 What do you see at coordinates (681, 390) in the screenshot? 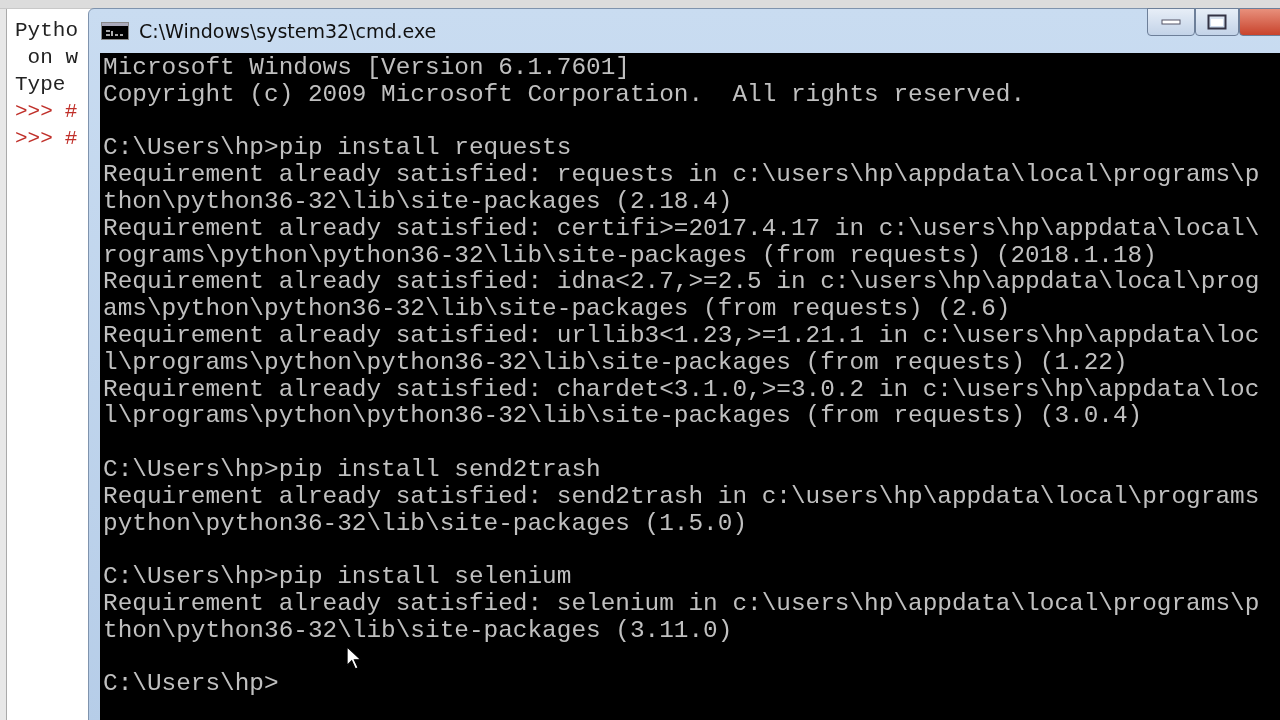
I see `console-line: Requirement already satisfied: chardet<3.1.0,>=3.0.2 in c:\users\hp\appdata\loc` at bounding box center [681, 390].